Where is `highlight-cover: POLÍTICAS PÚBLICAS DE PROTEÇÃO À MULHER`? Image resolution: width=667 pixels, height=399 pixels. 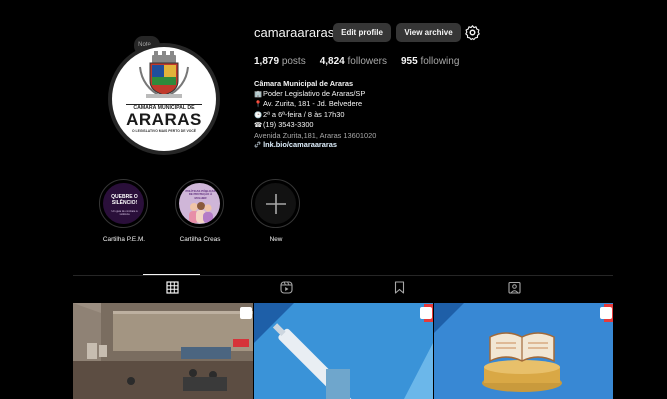 highlight-cover: POLÍTICAS PÚBLICAS DE PROTEÇÃO À MULHER is located at coordinates (199, 203).